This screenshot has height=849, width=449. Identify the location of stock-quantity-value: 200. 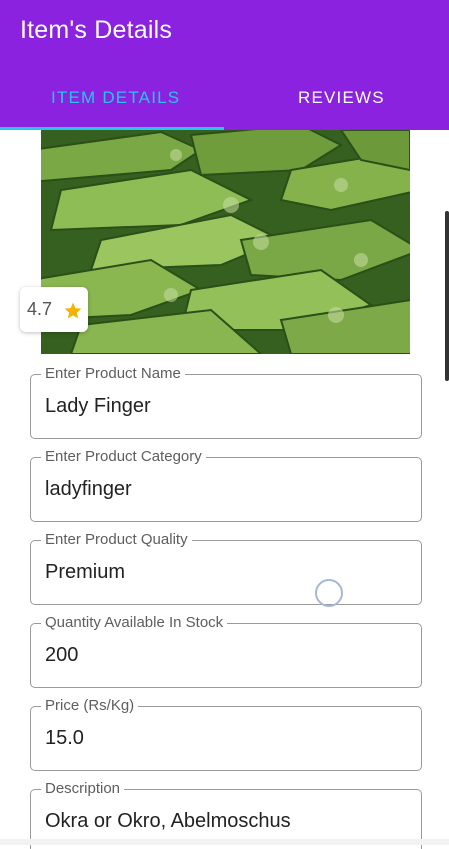
(61, 655).